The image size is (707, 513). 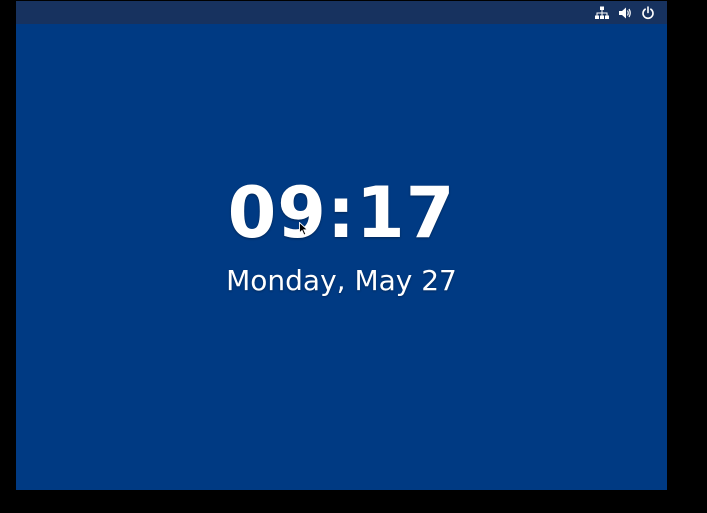 What do you see at coordinates (647, 12) in the screenshot?
I see `power-icon` at bounding box center [647, 12].